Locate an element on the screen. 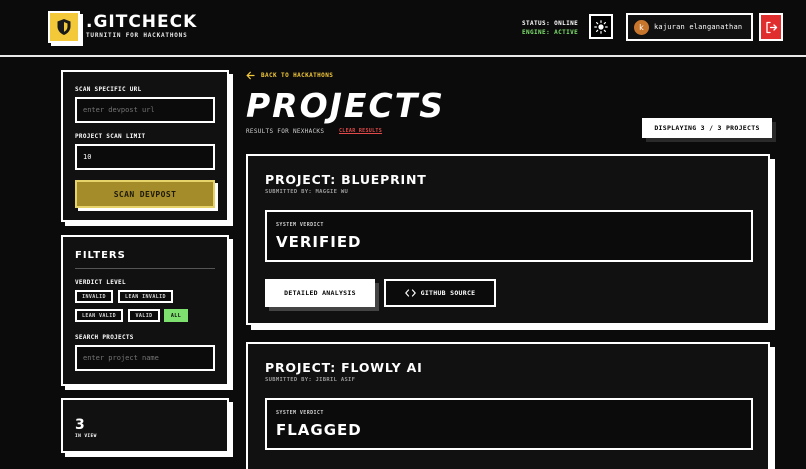  system-status: STATUS: ONLINE ENGINE: ACTIVE is located at coordinates (550, 28).